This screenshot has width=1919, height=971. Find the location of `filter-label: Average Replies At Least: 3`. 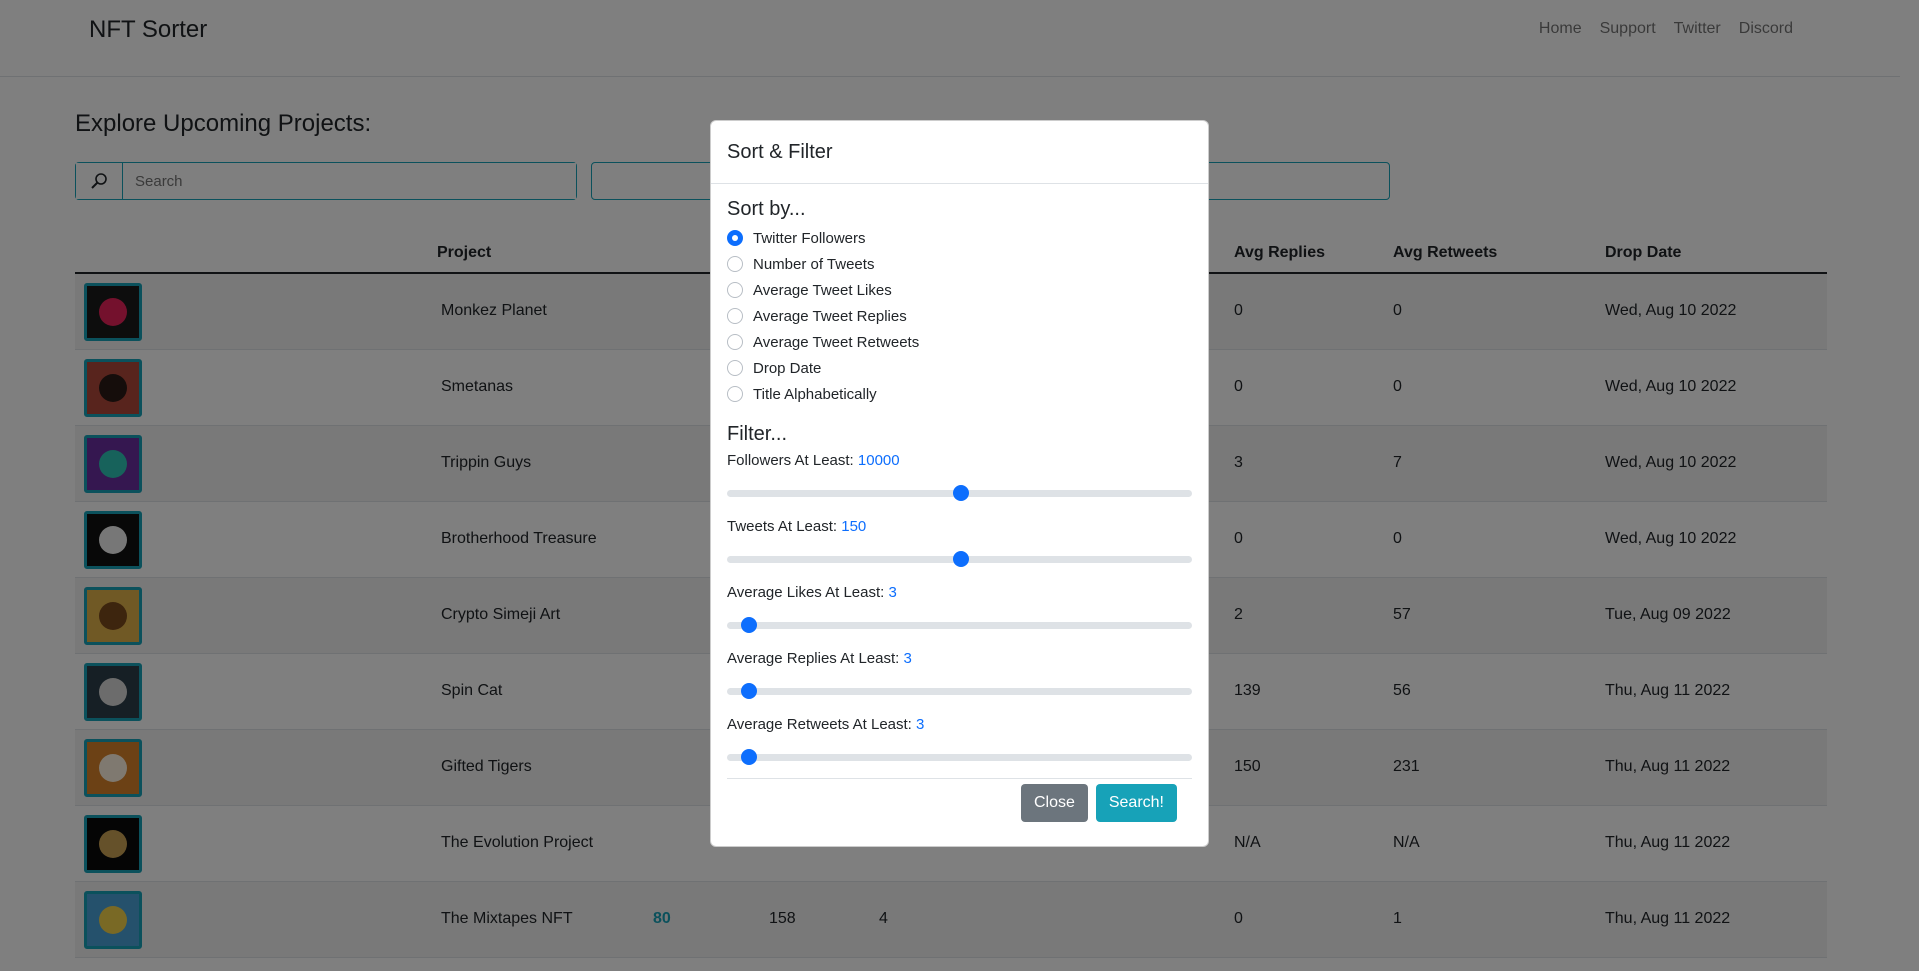

filter-label: Average Replies At Least: 3 is located at coordinates (959, 661).